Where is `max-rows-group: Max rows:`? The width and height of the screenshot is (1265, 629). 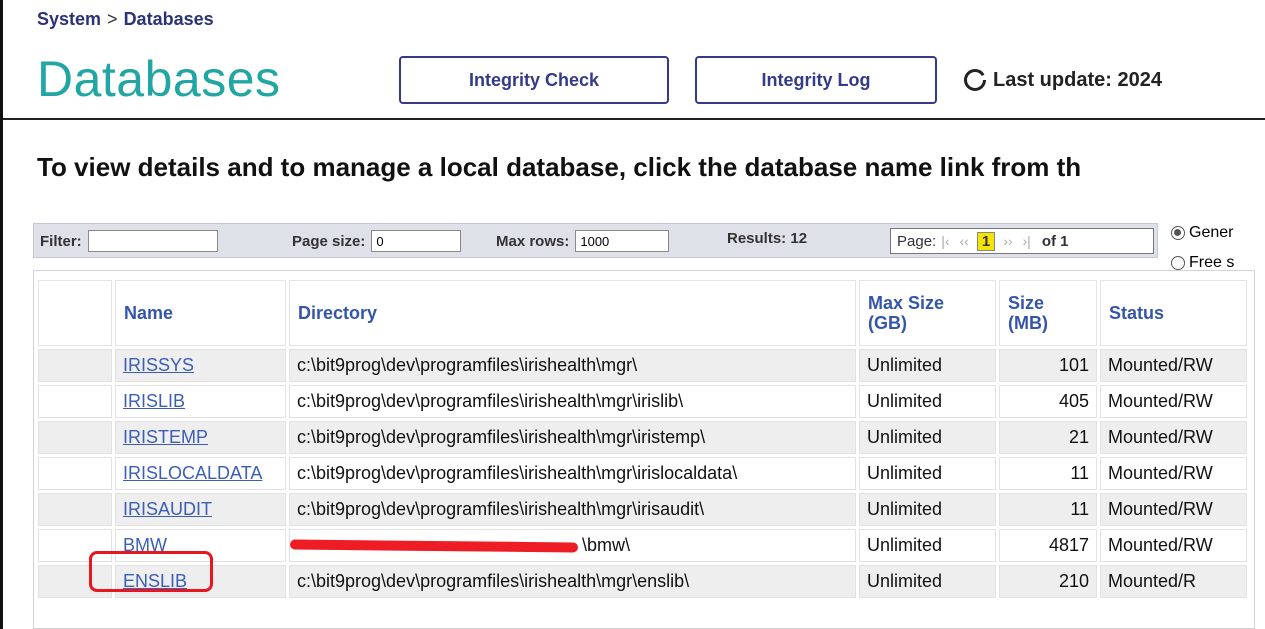 max-rows-group: Max rows: is located at coordinates (583, 241).